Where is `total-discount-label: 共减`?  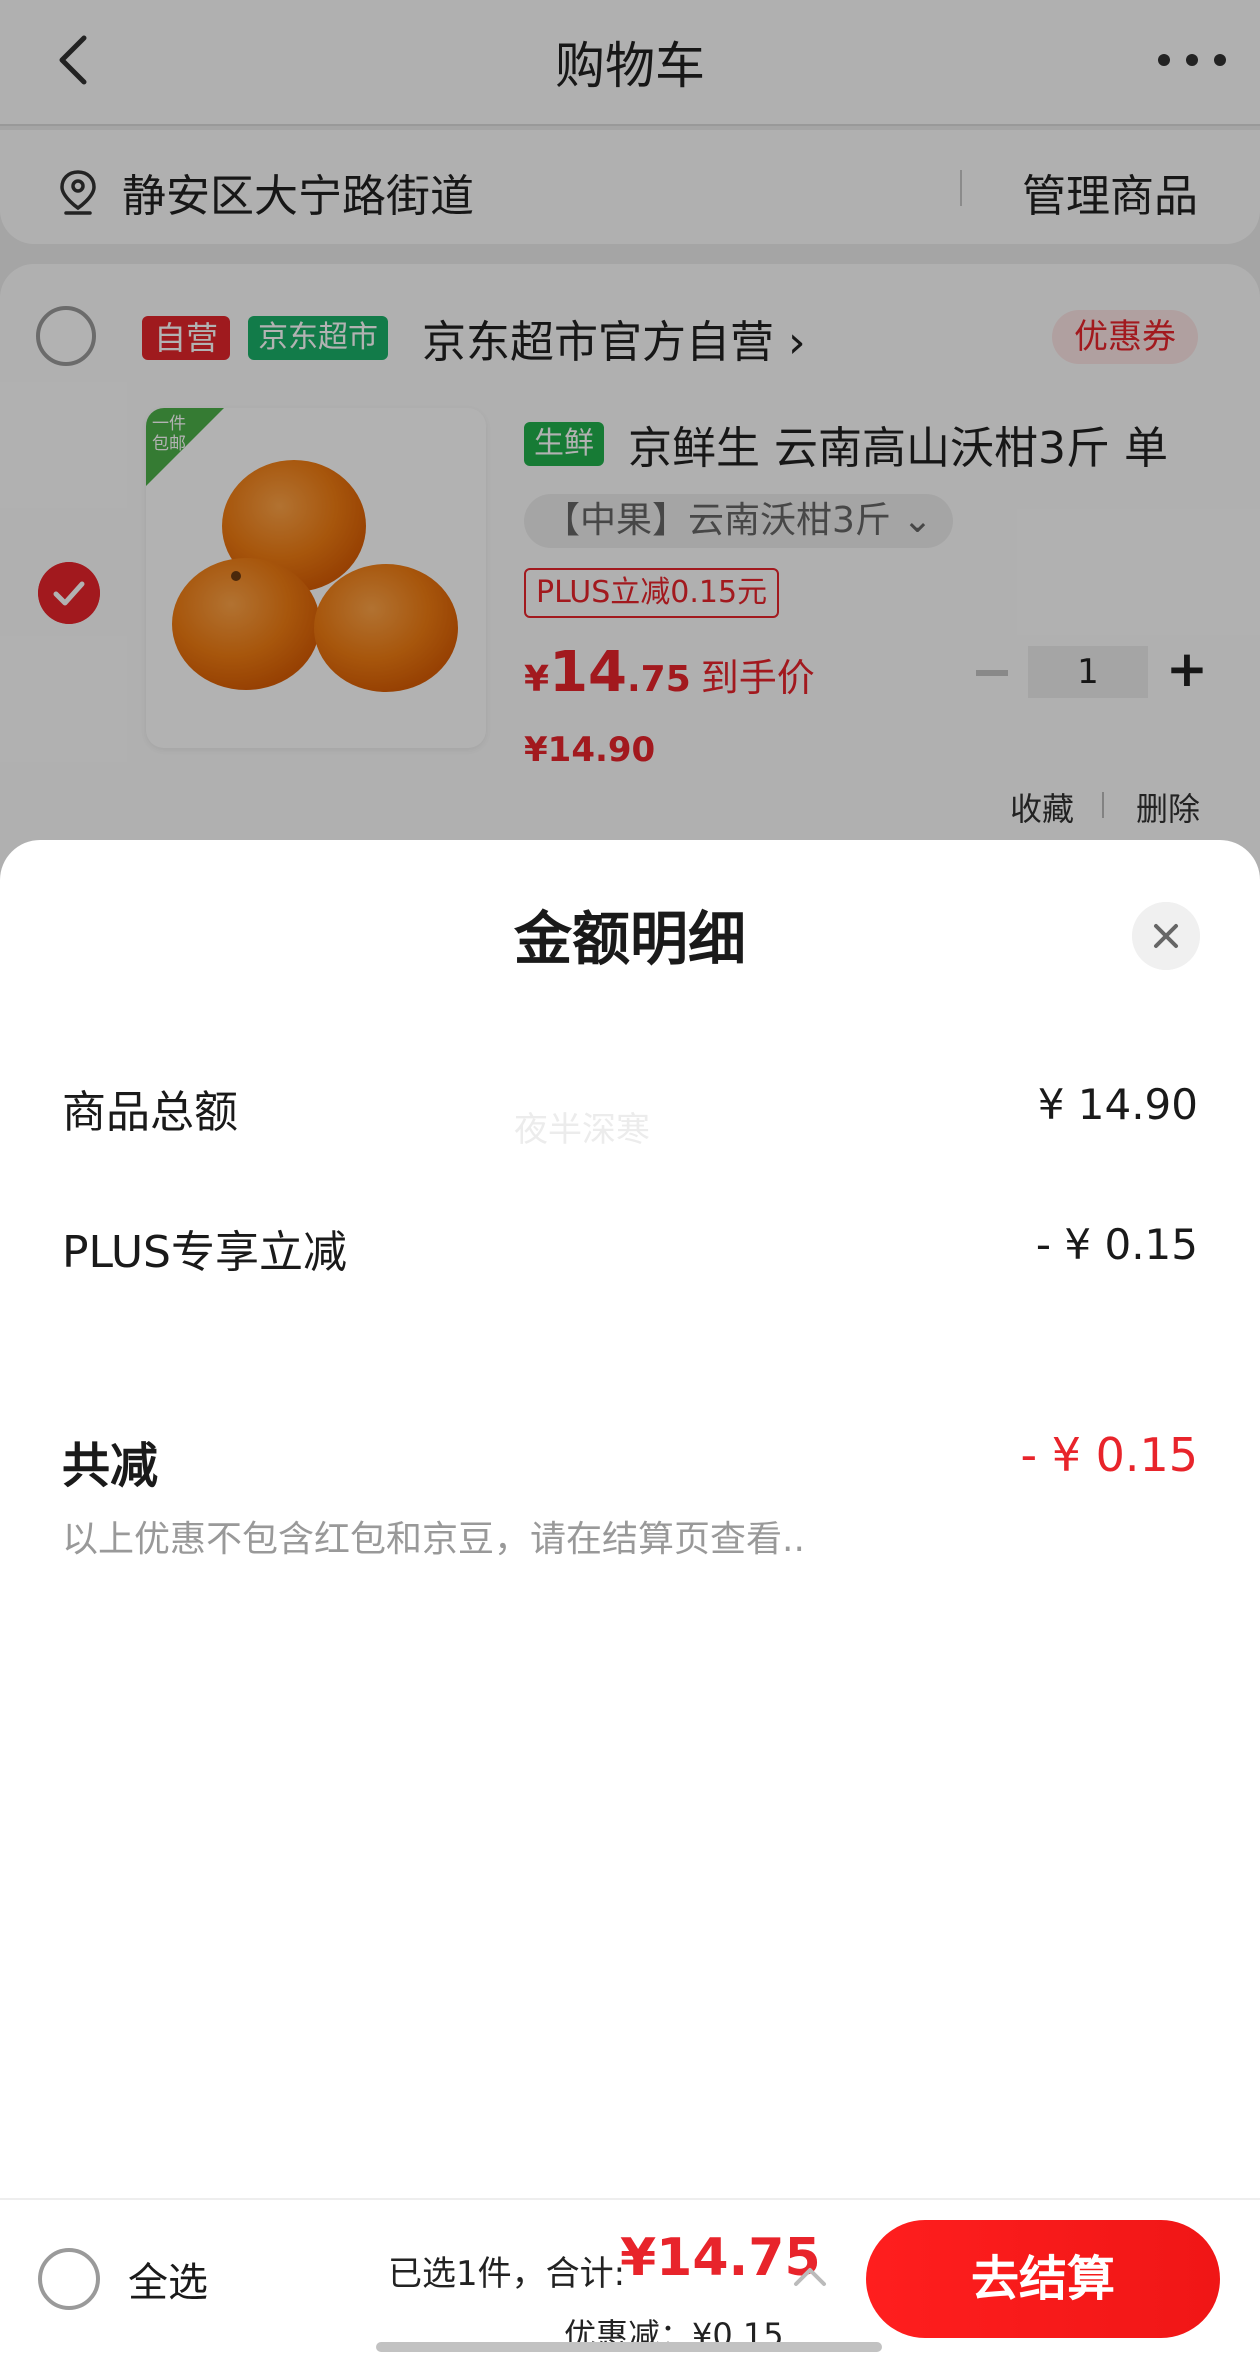 total-discount-label: 共减 is located at coordinates (110, 1466).